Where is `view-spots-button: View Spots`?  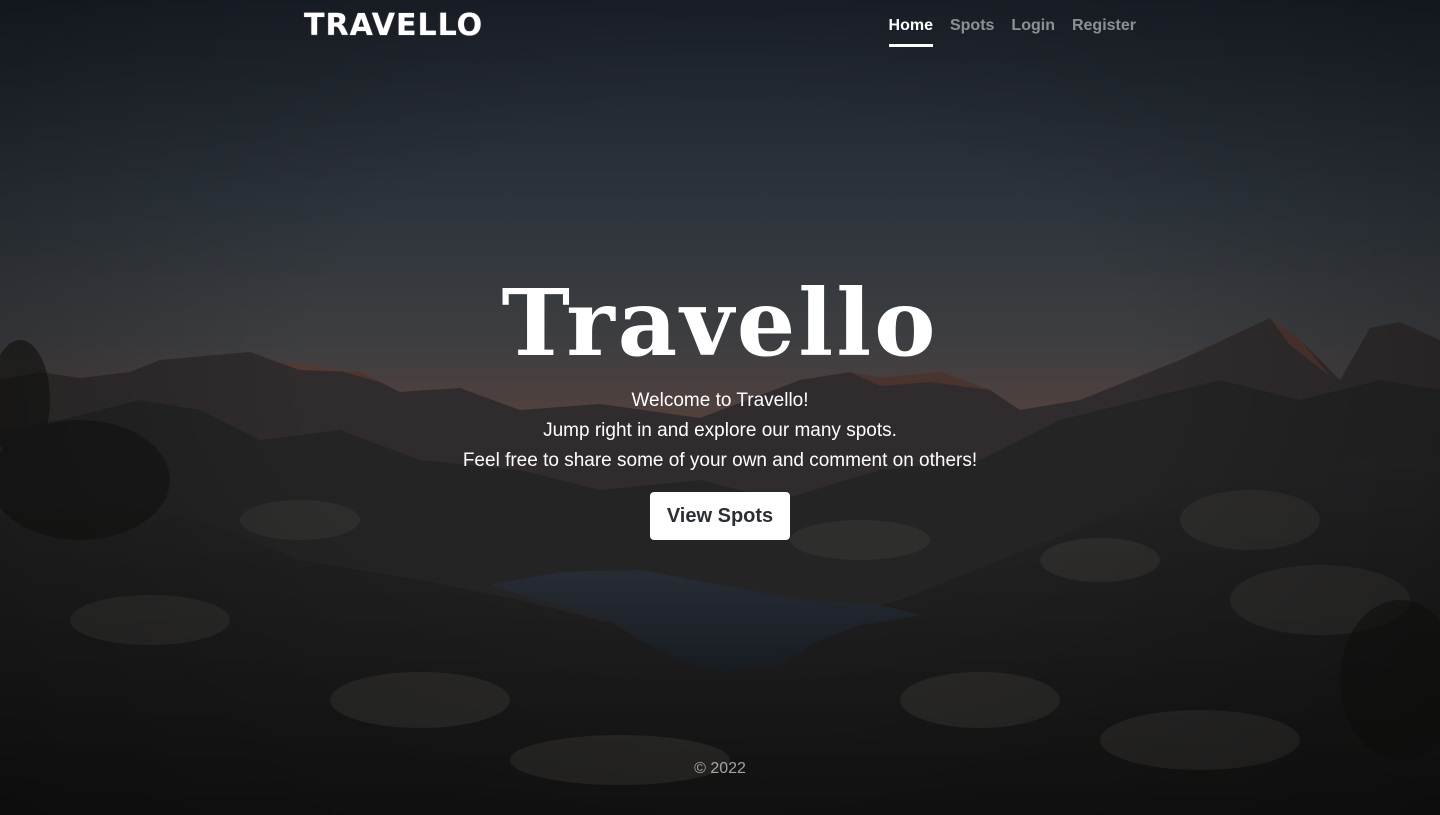 view-spots-button: View Spots is located at coordinates (720, 516).